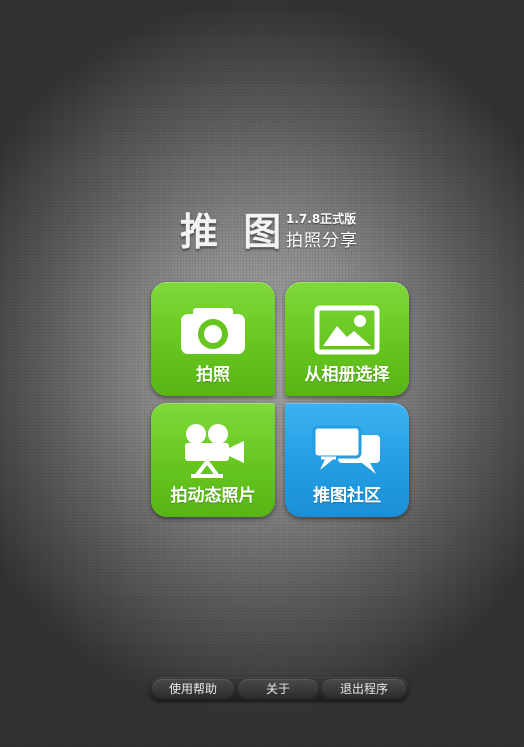 The height and width of the screenshot is (747, 524). I want to click on choose-from-album-label: 从相册选择, so click(347, 375).